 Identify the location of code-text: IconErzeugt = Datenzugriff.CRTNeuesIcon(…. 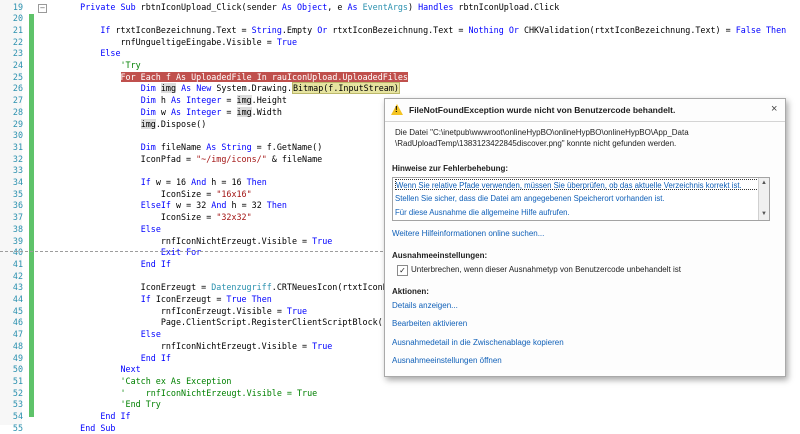
(234, 287).